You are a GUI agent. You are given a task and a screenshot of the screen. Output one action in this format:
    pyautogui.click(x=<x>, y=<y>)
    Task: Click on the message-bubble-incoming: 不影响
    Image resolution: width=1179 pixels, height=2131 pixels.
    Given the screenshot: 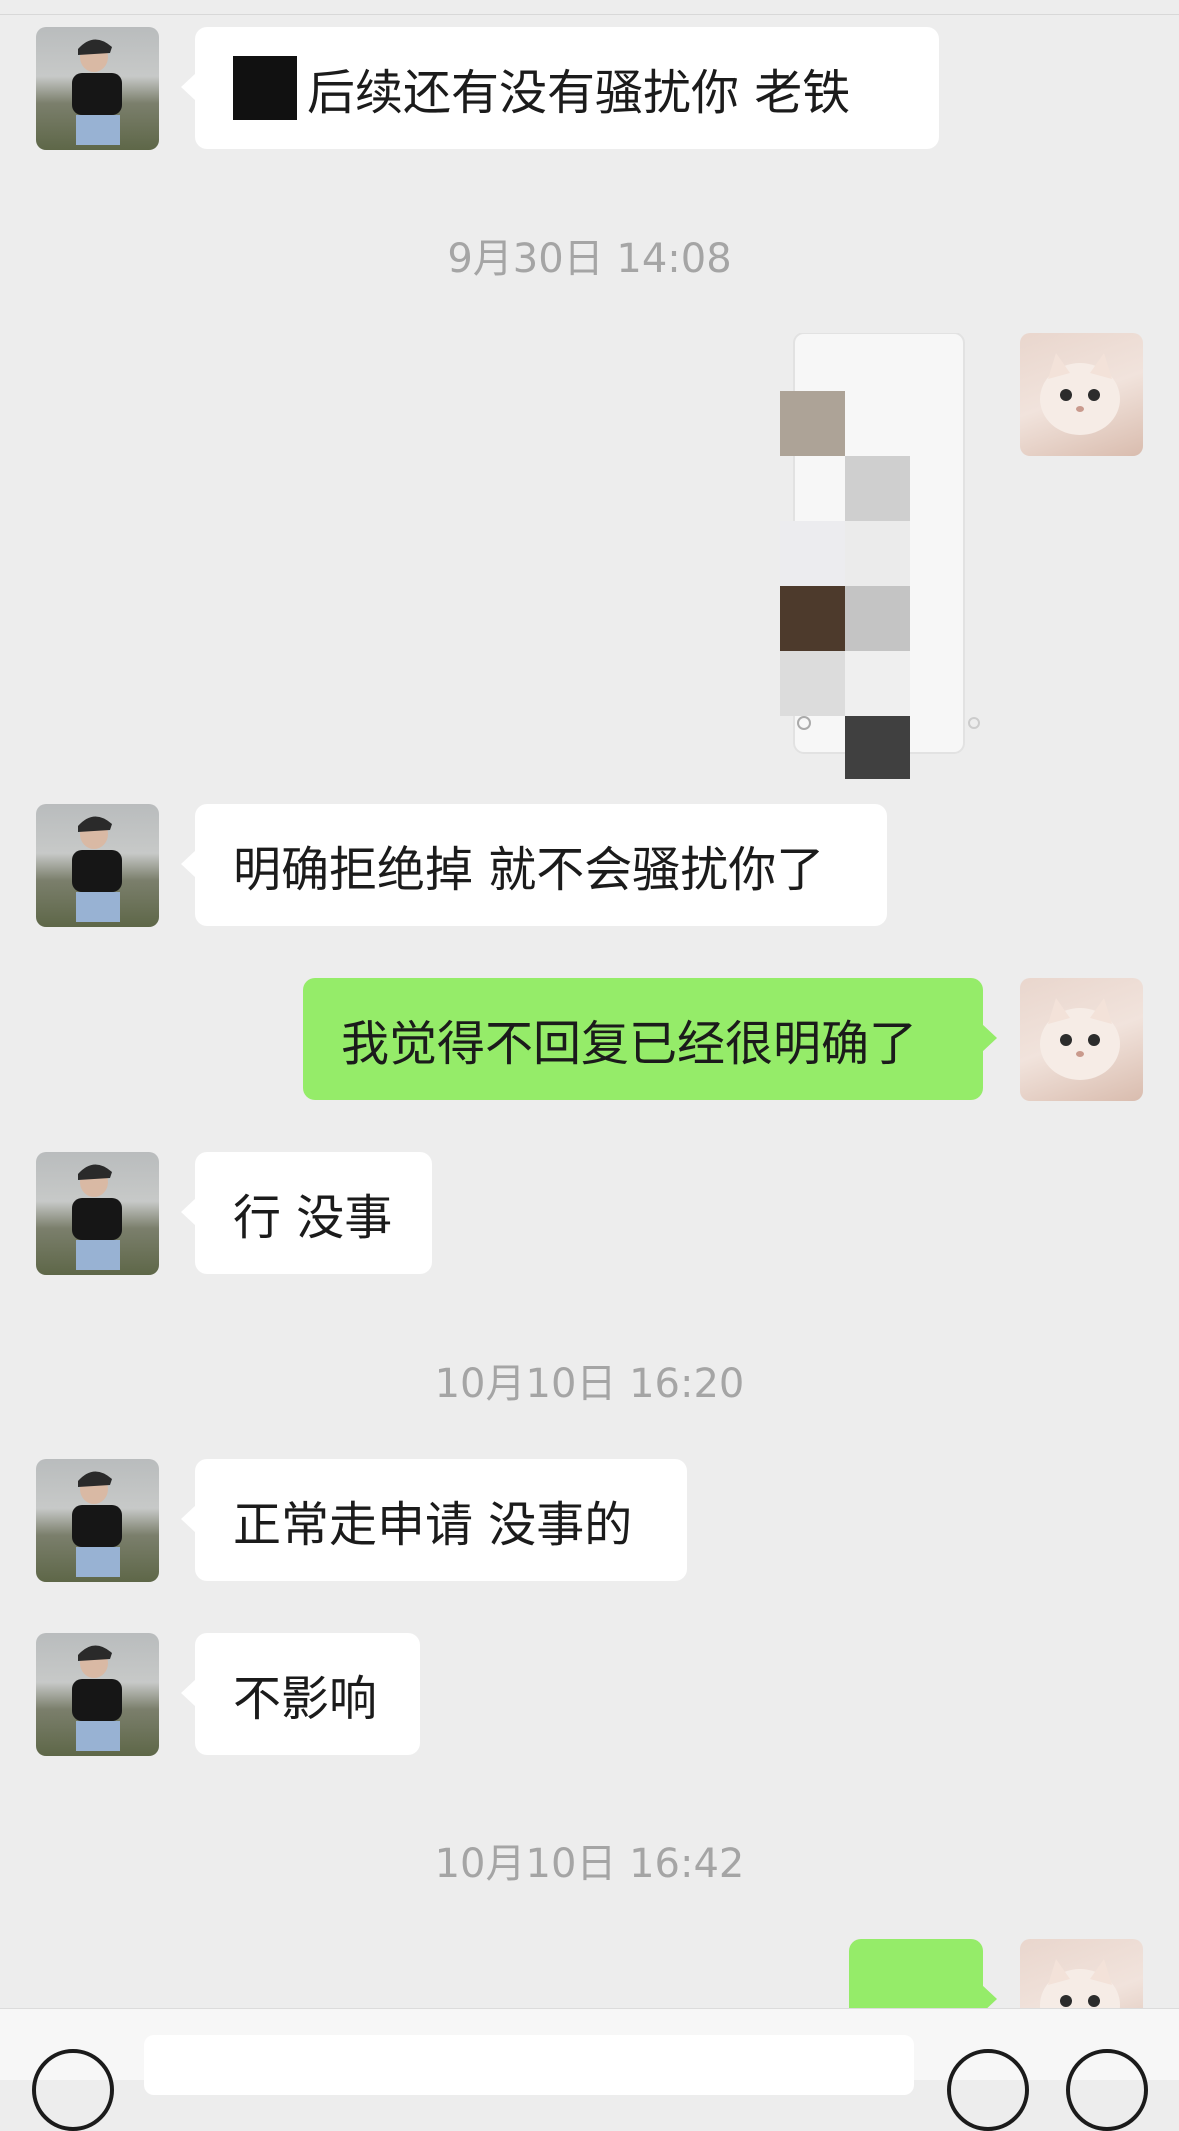 What is the action you would take?
    pyautogui.click(x=300, y=1694)
    